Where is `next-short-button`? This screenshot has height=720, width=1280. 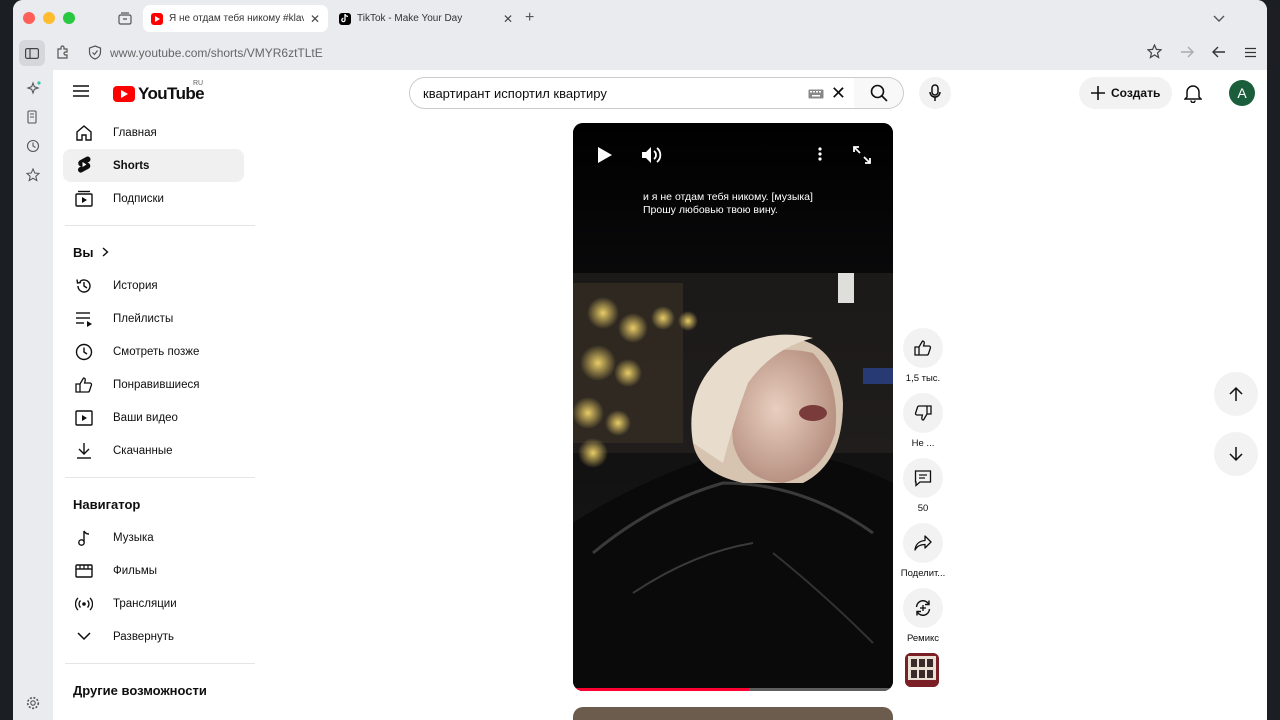
next-short-button is located at coordinates (1236, 454).